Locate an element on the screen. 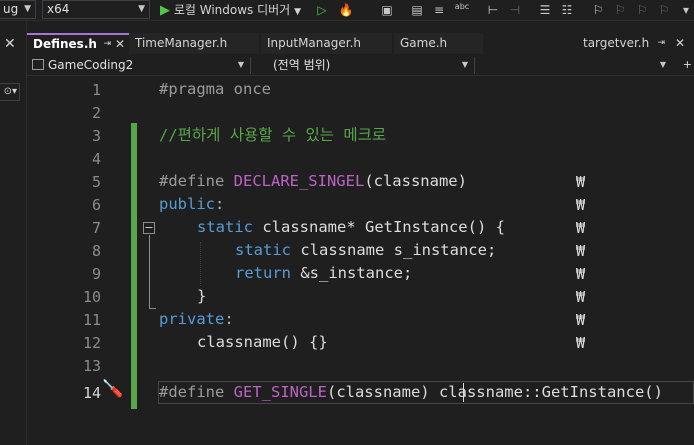 This screenshot has width=694, height=445. solution-explorer-icon: ▣ is located at coordinates (387, 10).